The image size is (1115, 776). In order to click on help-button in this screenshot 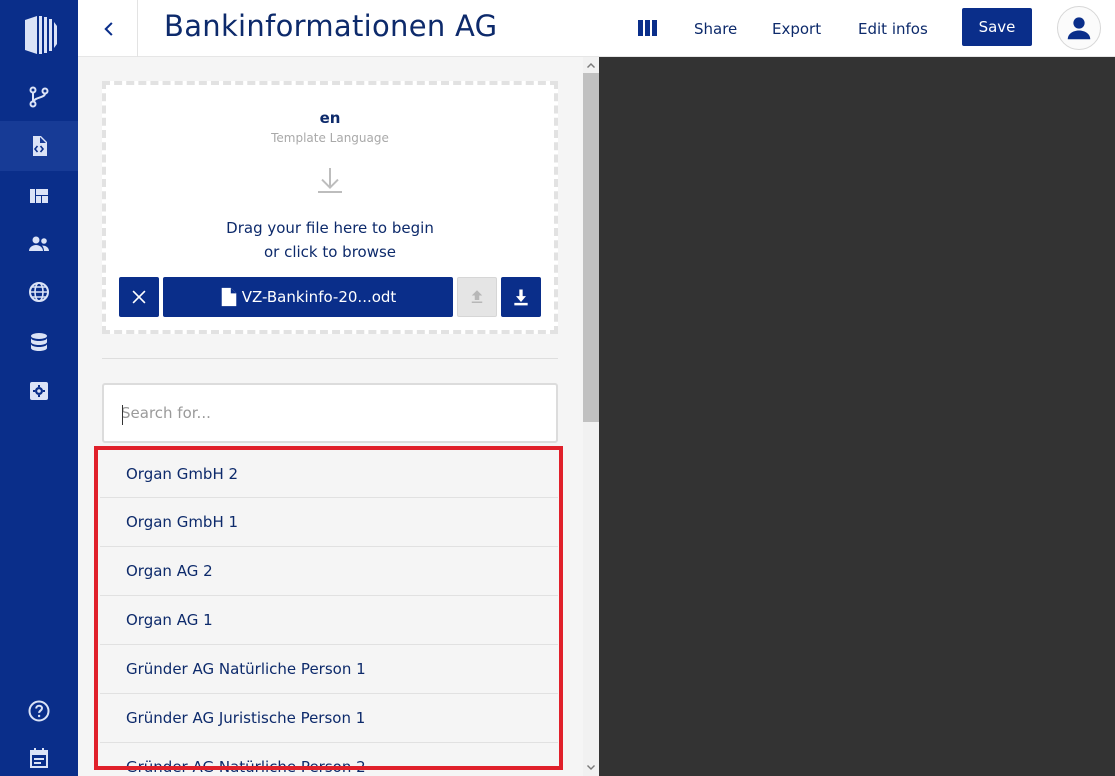, I will do `click(39, 711)`.